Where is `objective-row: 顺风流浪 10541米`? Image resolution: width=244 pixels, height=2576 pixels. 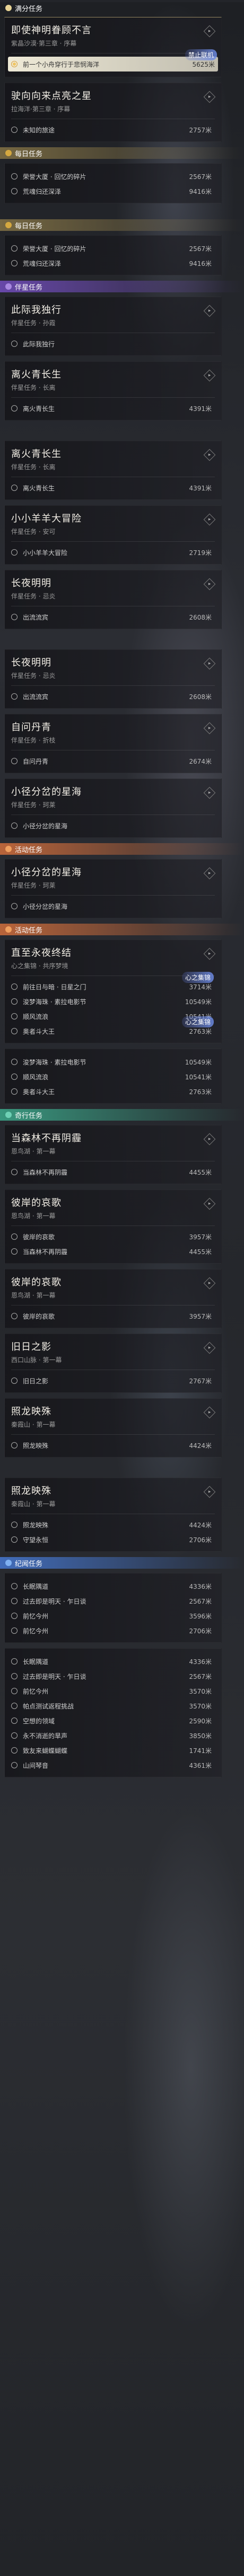 objective-row: 顺风流浪 10541米 is located at coordinates (113, 1076).